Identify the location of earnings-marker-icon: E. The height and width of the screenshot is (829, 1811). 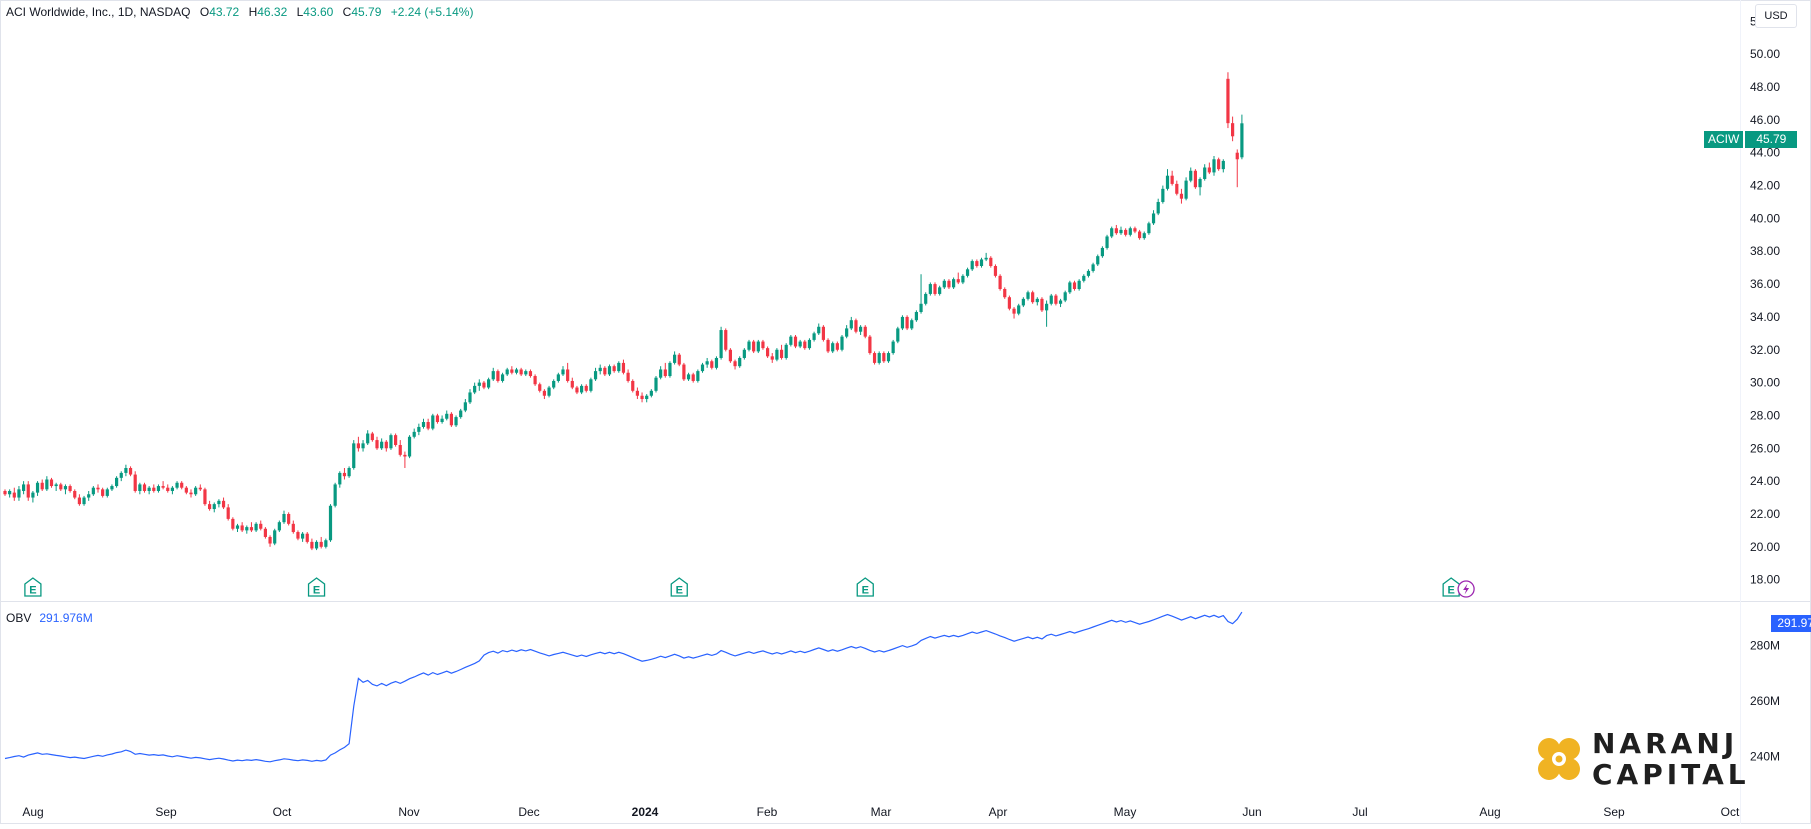
(316, 587).